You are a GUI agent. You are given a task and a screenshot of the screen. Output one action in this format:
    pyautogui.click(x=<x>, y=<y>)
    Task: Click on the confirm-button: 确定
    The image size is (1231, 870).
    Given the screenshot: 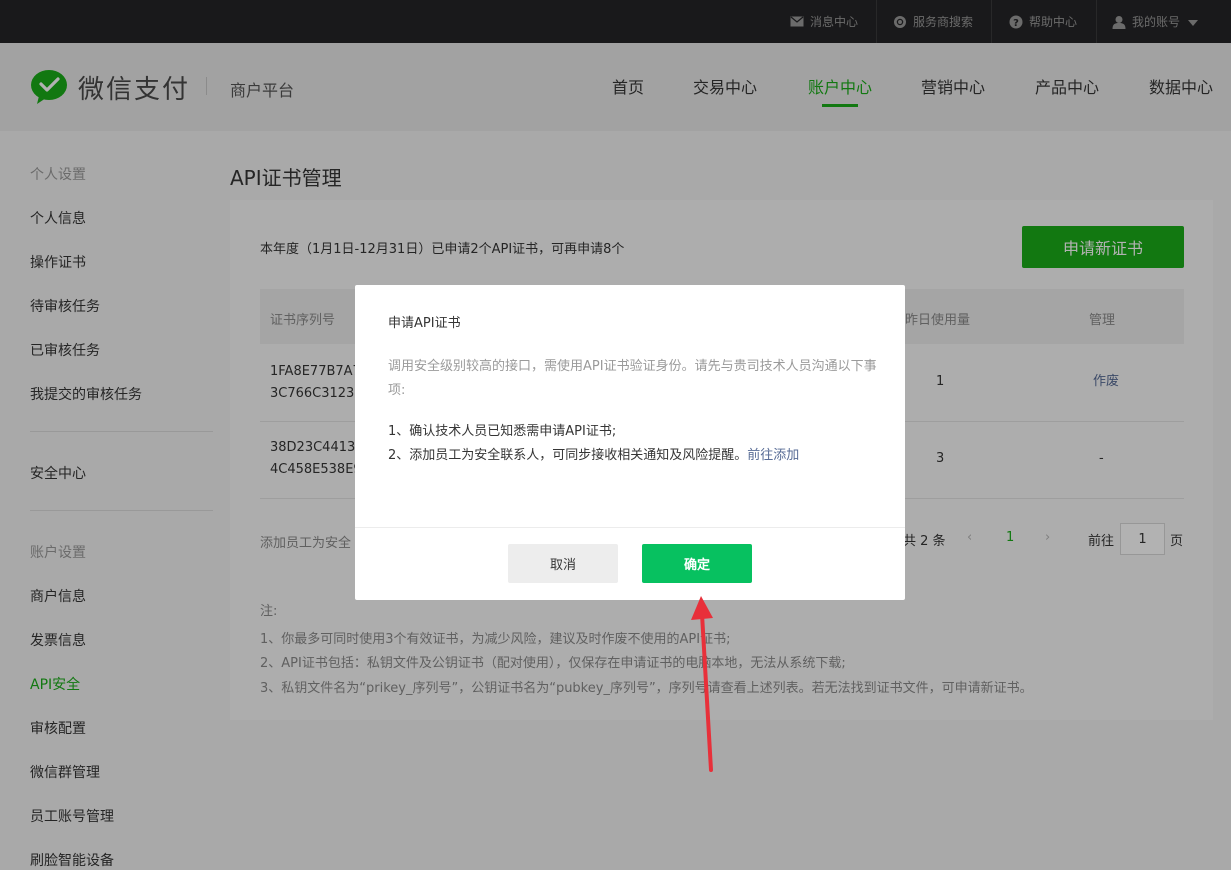 What is the action you would take?
    pyautogui.click(x=697, y=563)
    